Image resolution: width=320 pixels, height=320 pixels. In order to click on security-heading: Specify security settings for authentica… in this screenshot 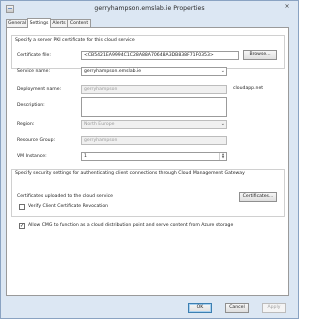, I will do `click(130, 173)`.